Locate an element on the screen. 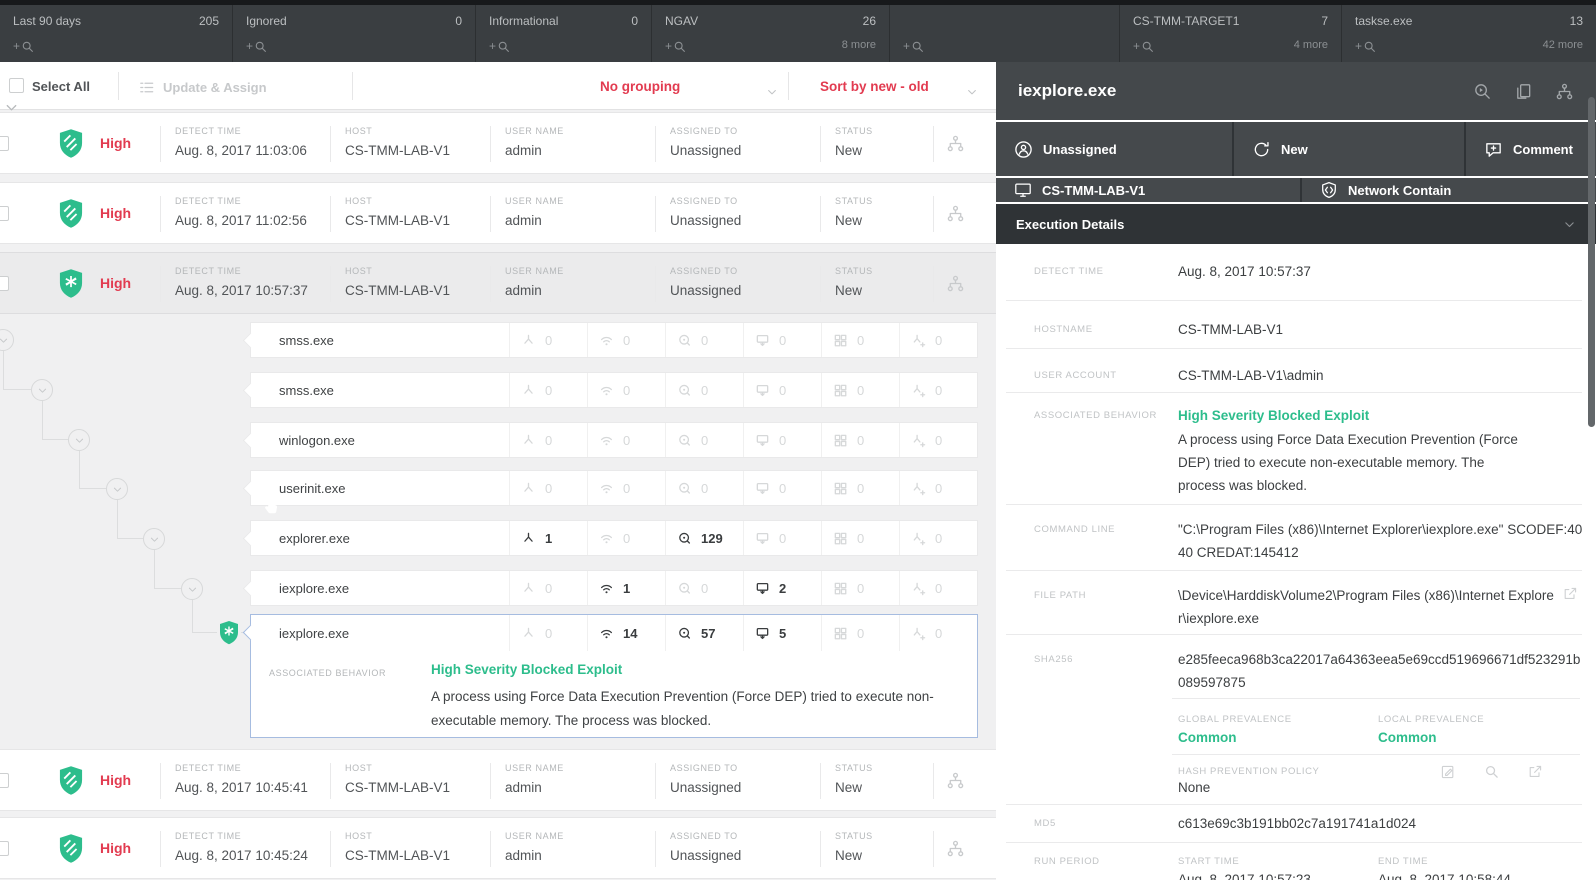  edit-policy-icon is located at coordinates (1448, 772).